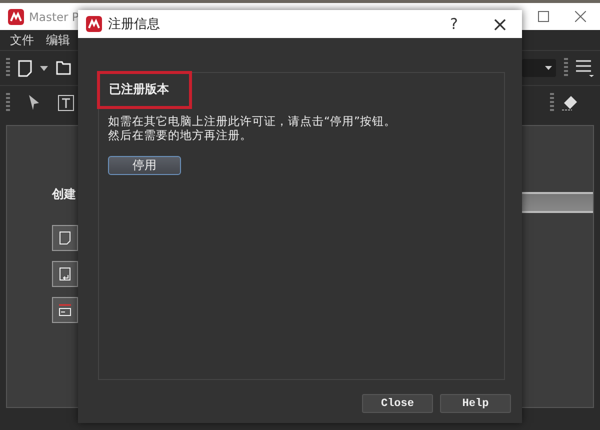 The image size is (600, 430). Describe the element at coordinates (65, 274) in the screenshot. I see `import-button` at that location.